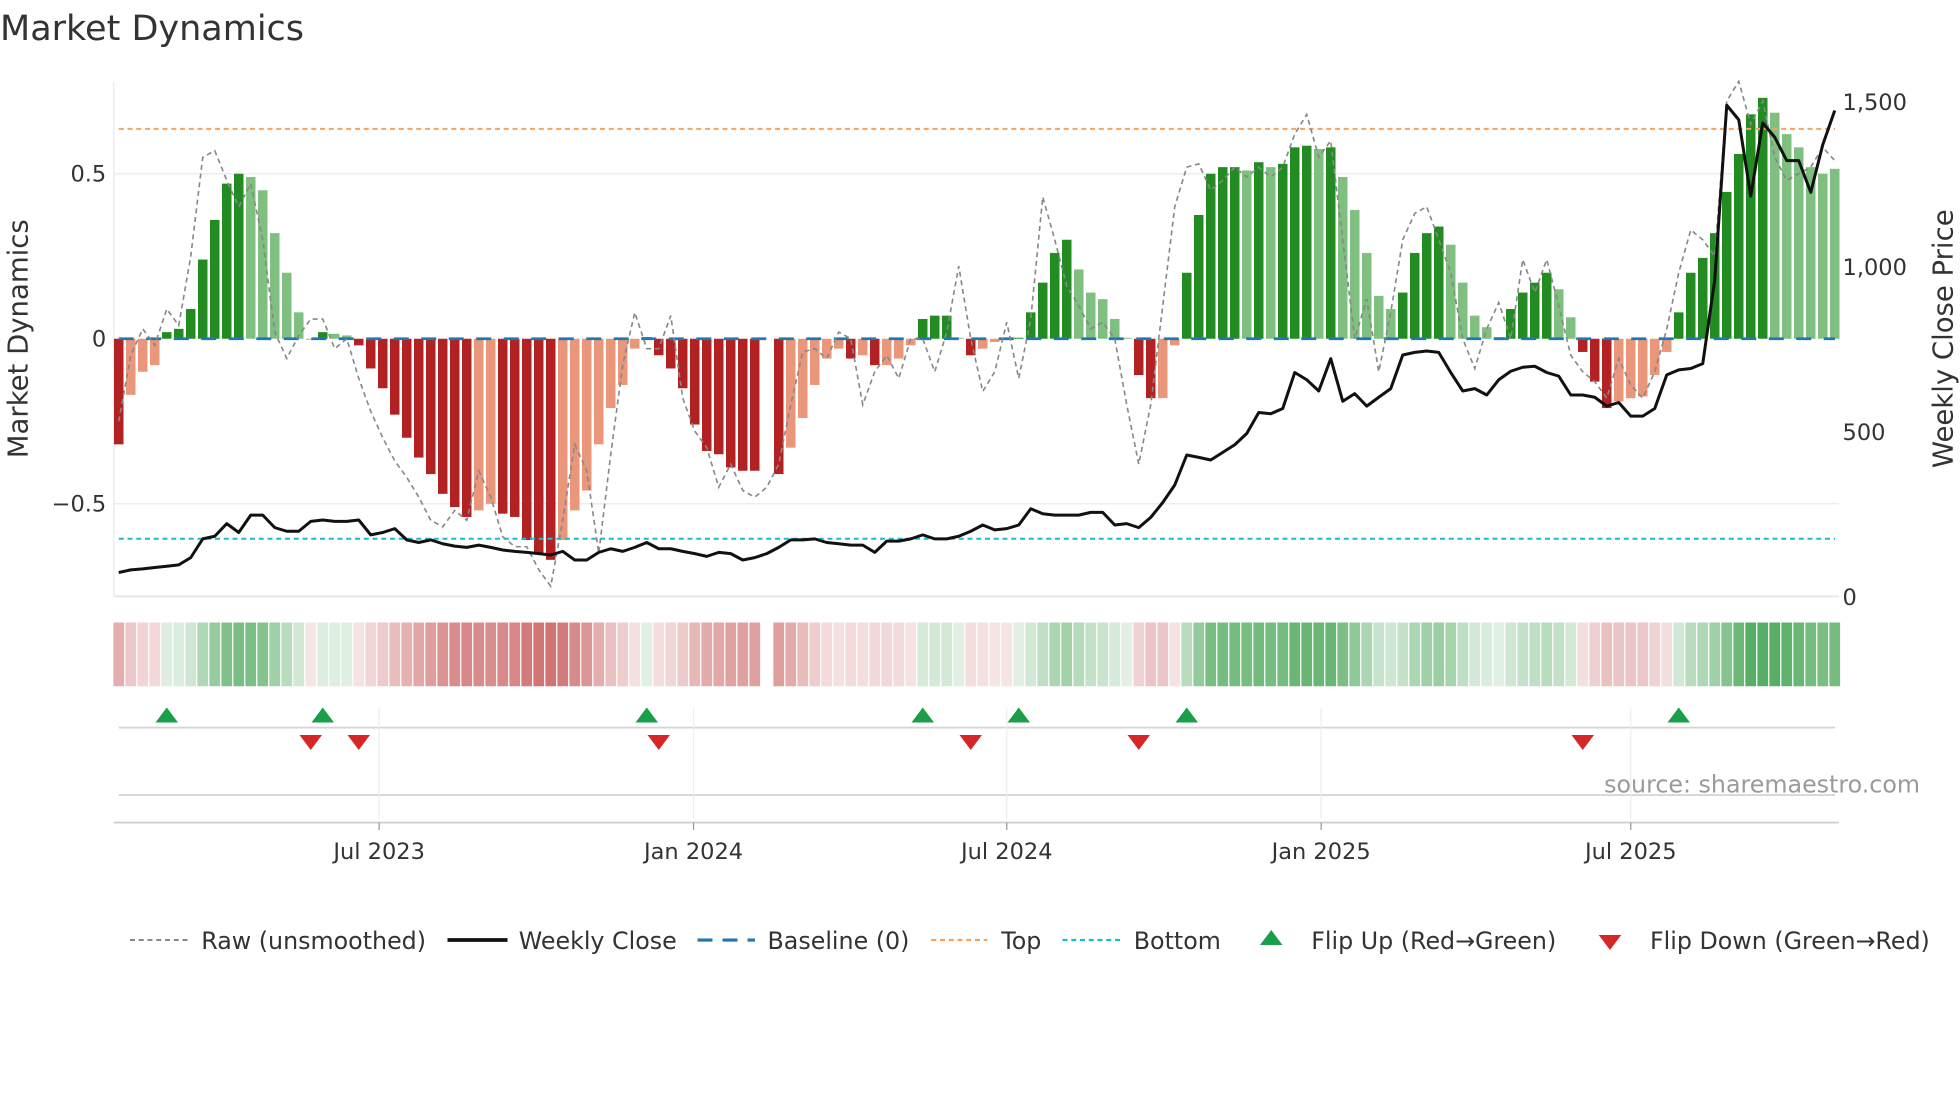  Describe the element at coordinates (1006, 852) in the screenshot. I see `x-tick-label: Jul 2024` at that location.